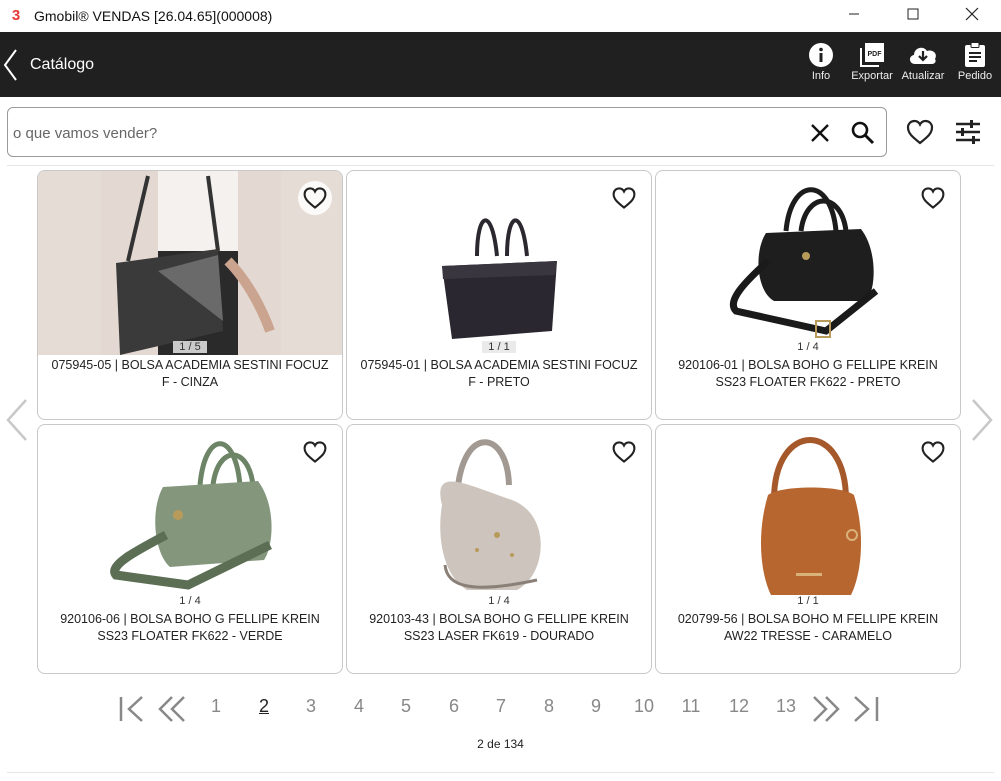 This screenshot has width=1001, height=781. Describe the element at coordinates (454, 706) in the screenshot. I see `page-link: 6` at that location.